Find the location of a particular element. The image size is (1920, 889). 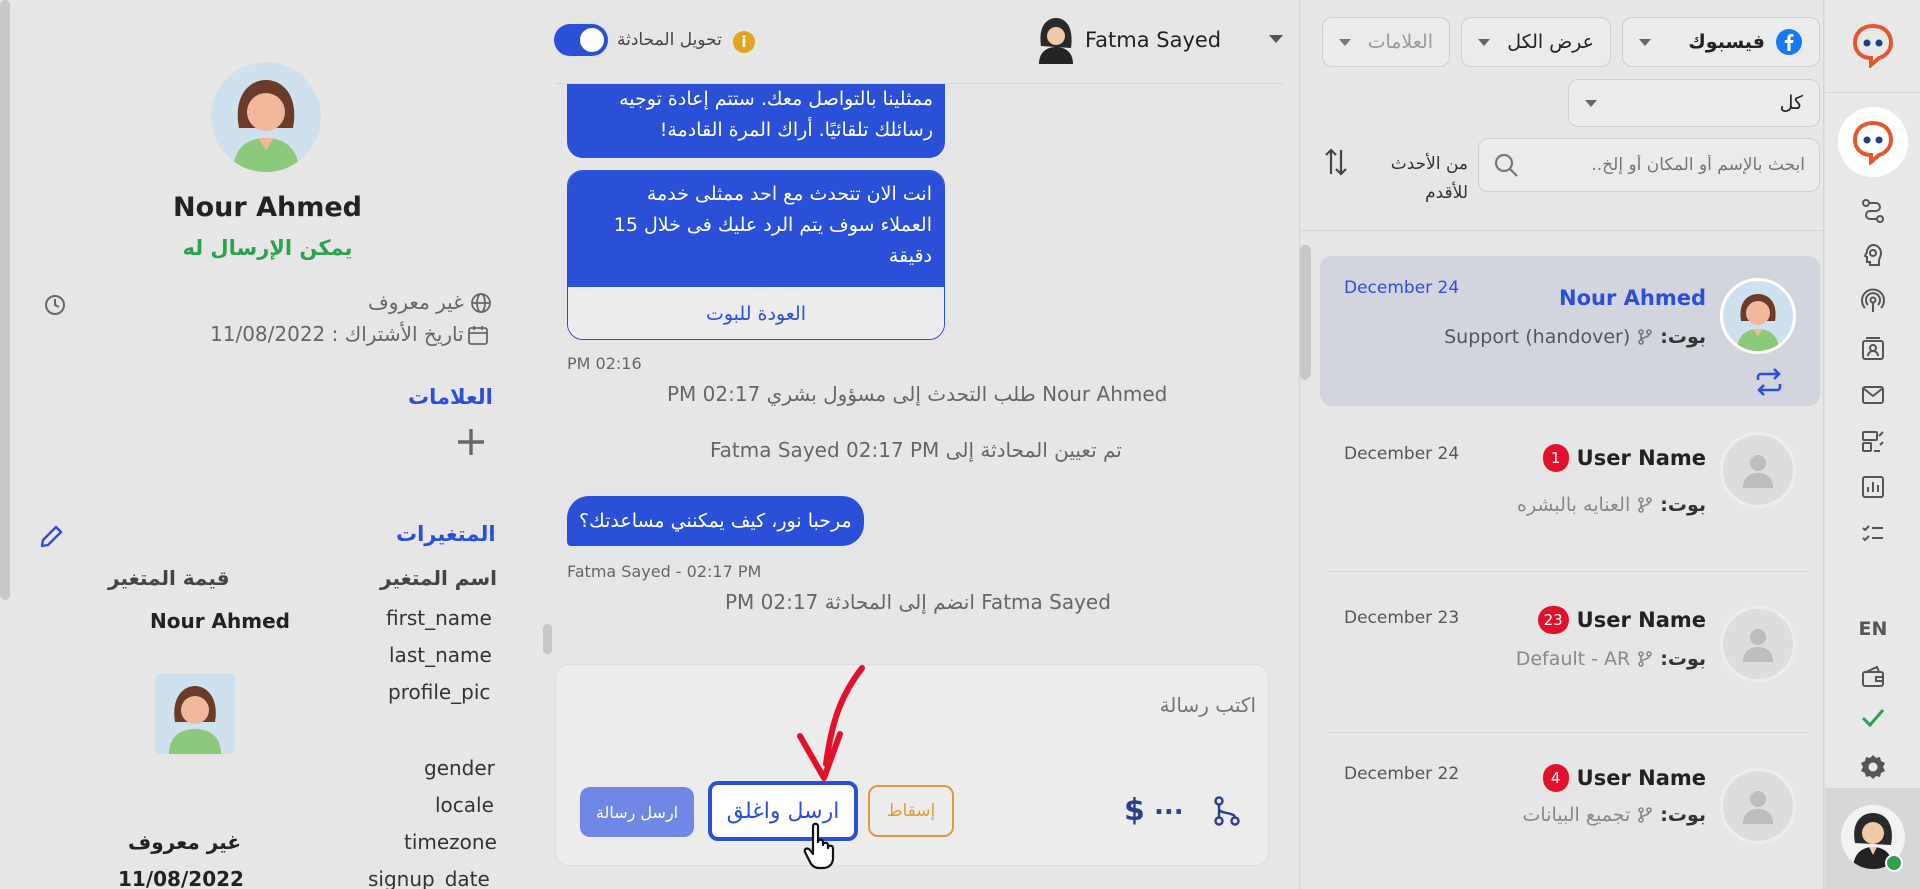

info-icon: i is located at coordinates (744, 42).